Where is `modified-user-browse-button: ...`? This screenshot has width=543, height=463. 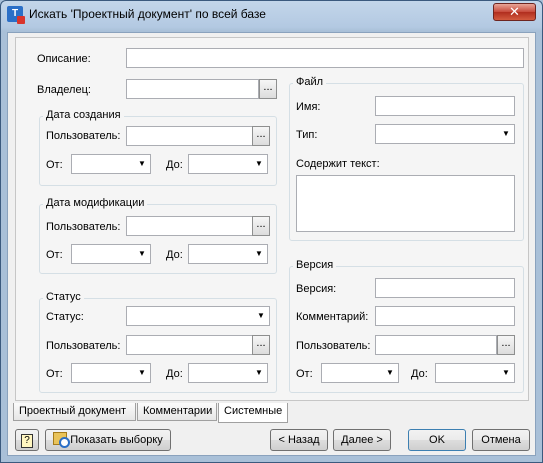 modified-user-browse-button: ... is located at coordinates (261, 226).